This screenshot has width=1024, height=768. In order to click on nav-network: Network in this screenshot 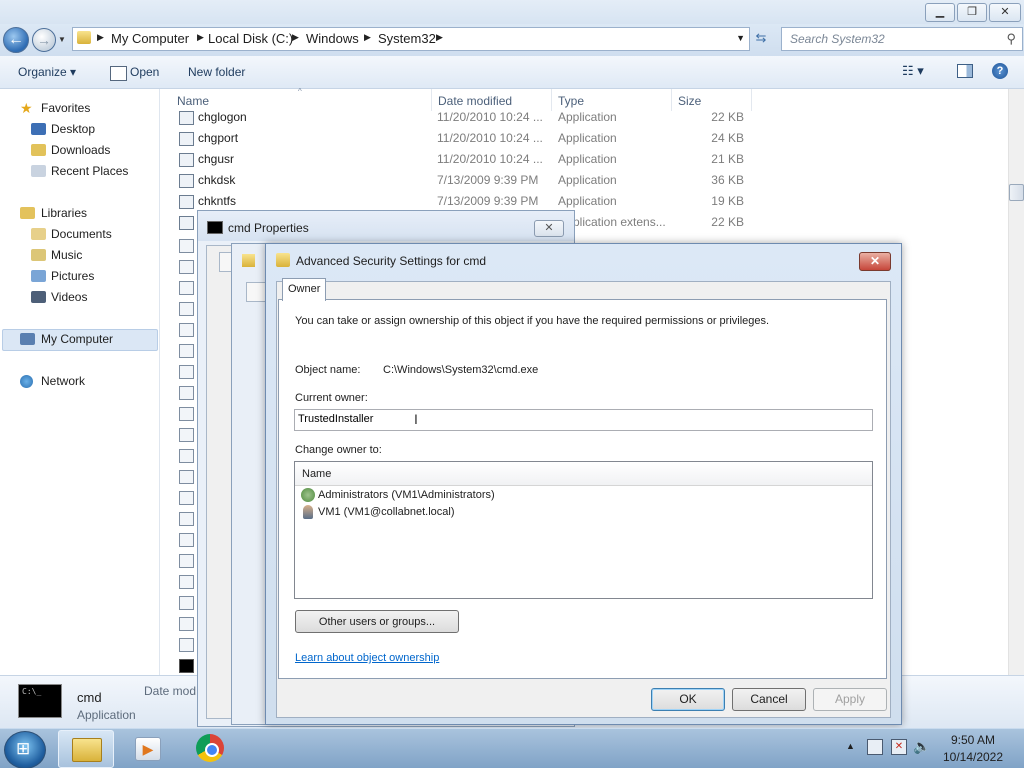, I will do `click(63, 381)`.